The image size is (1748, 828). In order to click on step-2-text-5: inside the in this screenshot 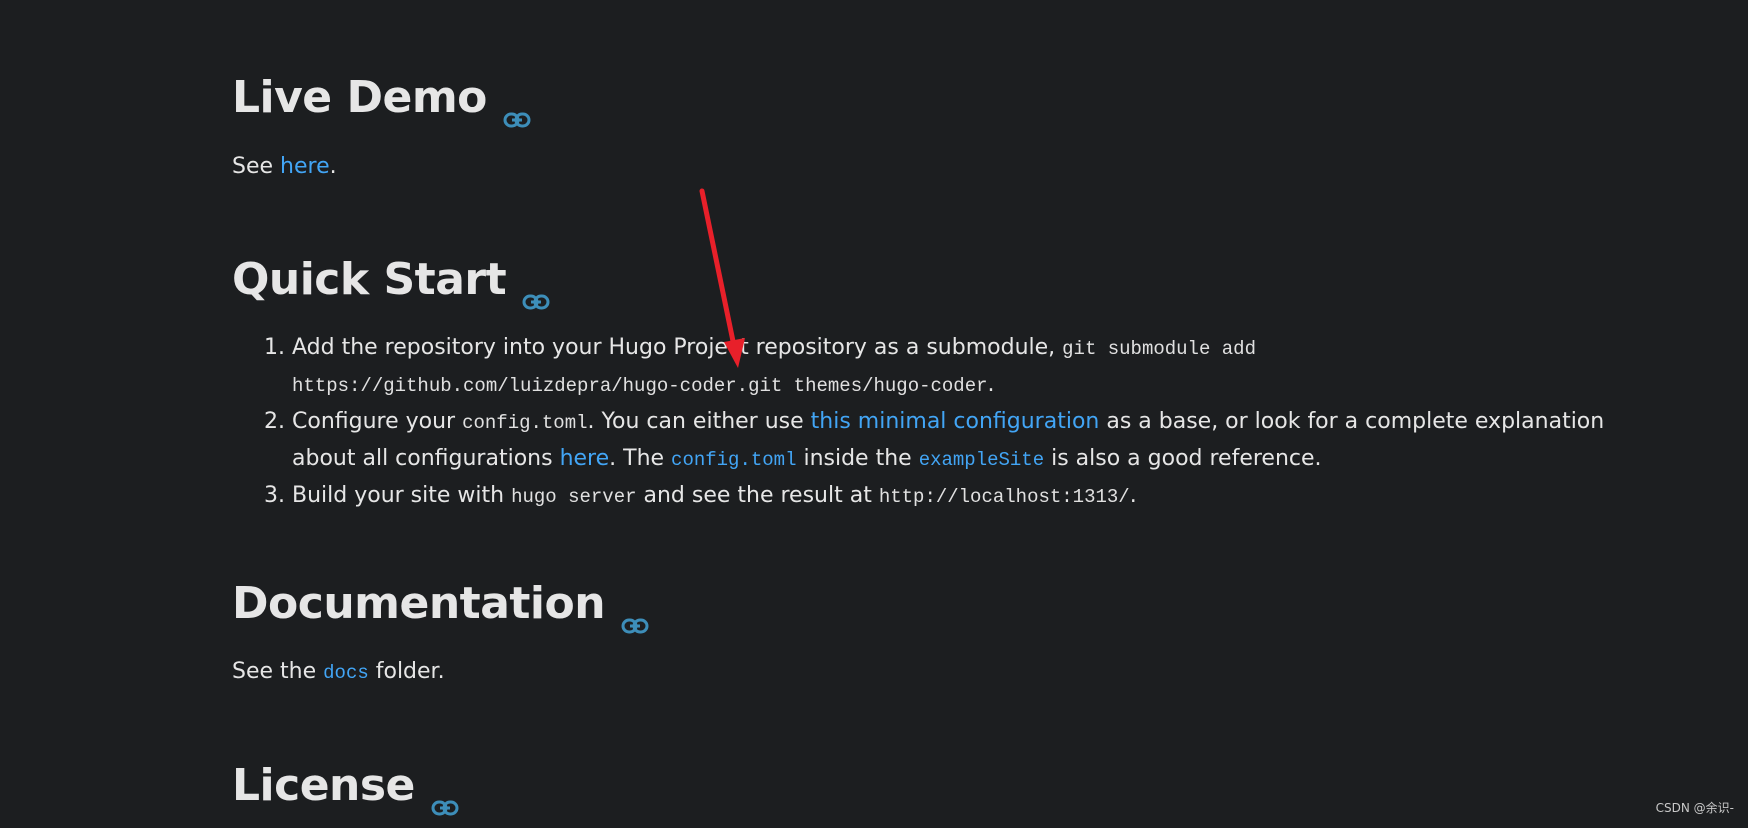, I will do `click(857, 458)`.